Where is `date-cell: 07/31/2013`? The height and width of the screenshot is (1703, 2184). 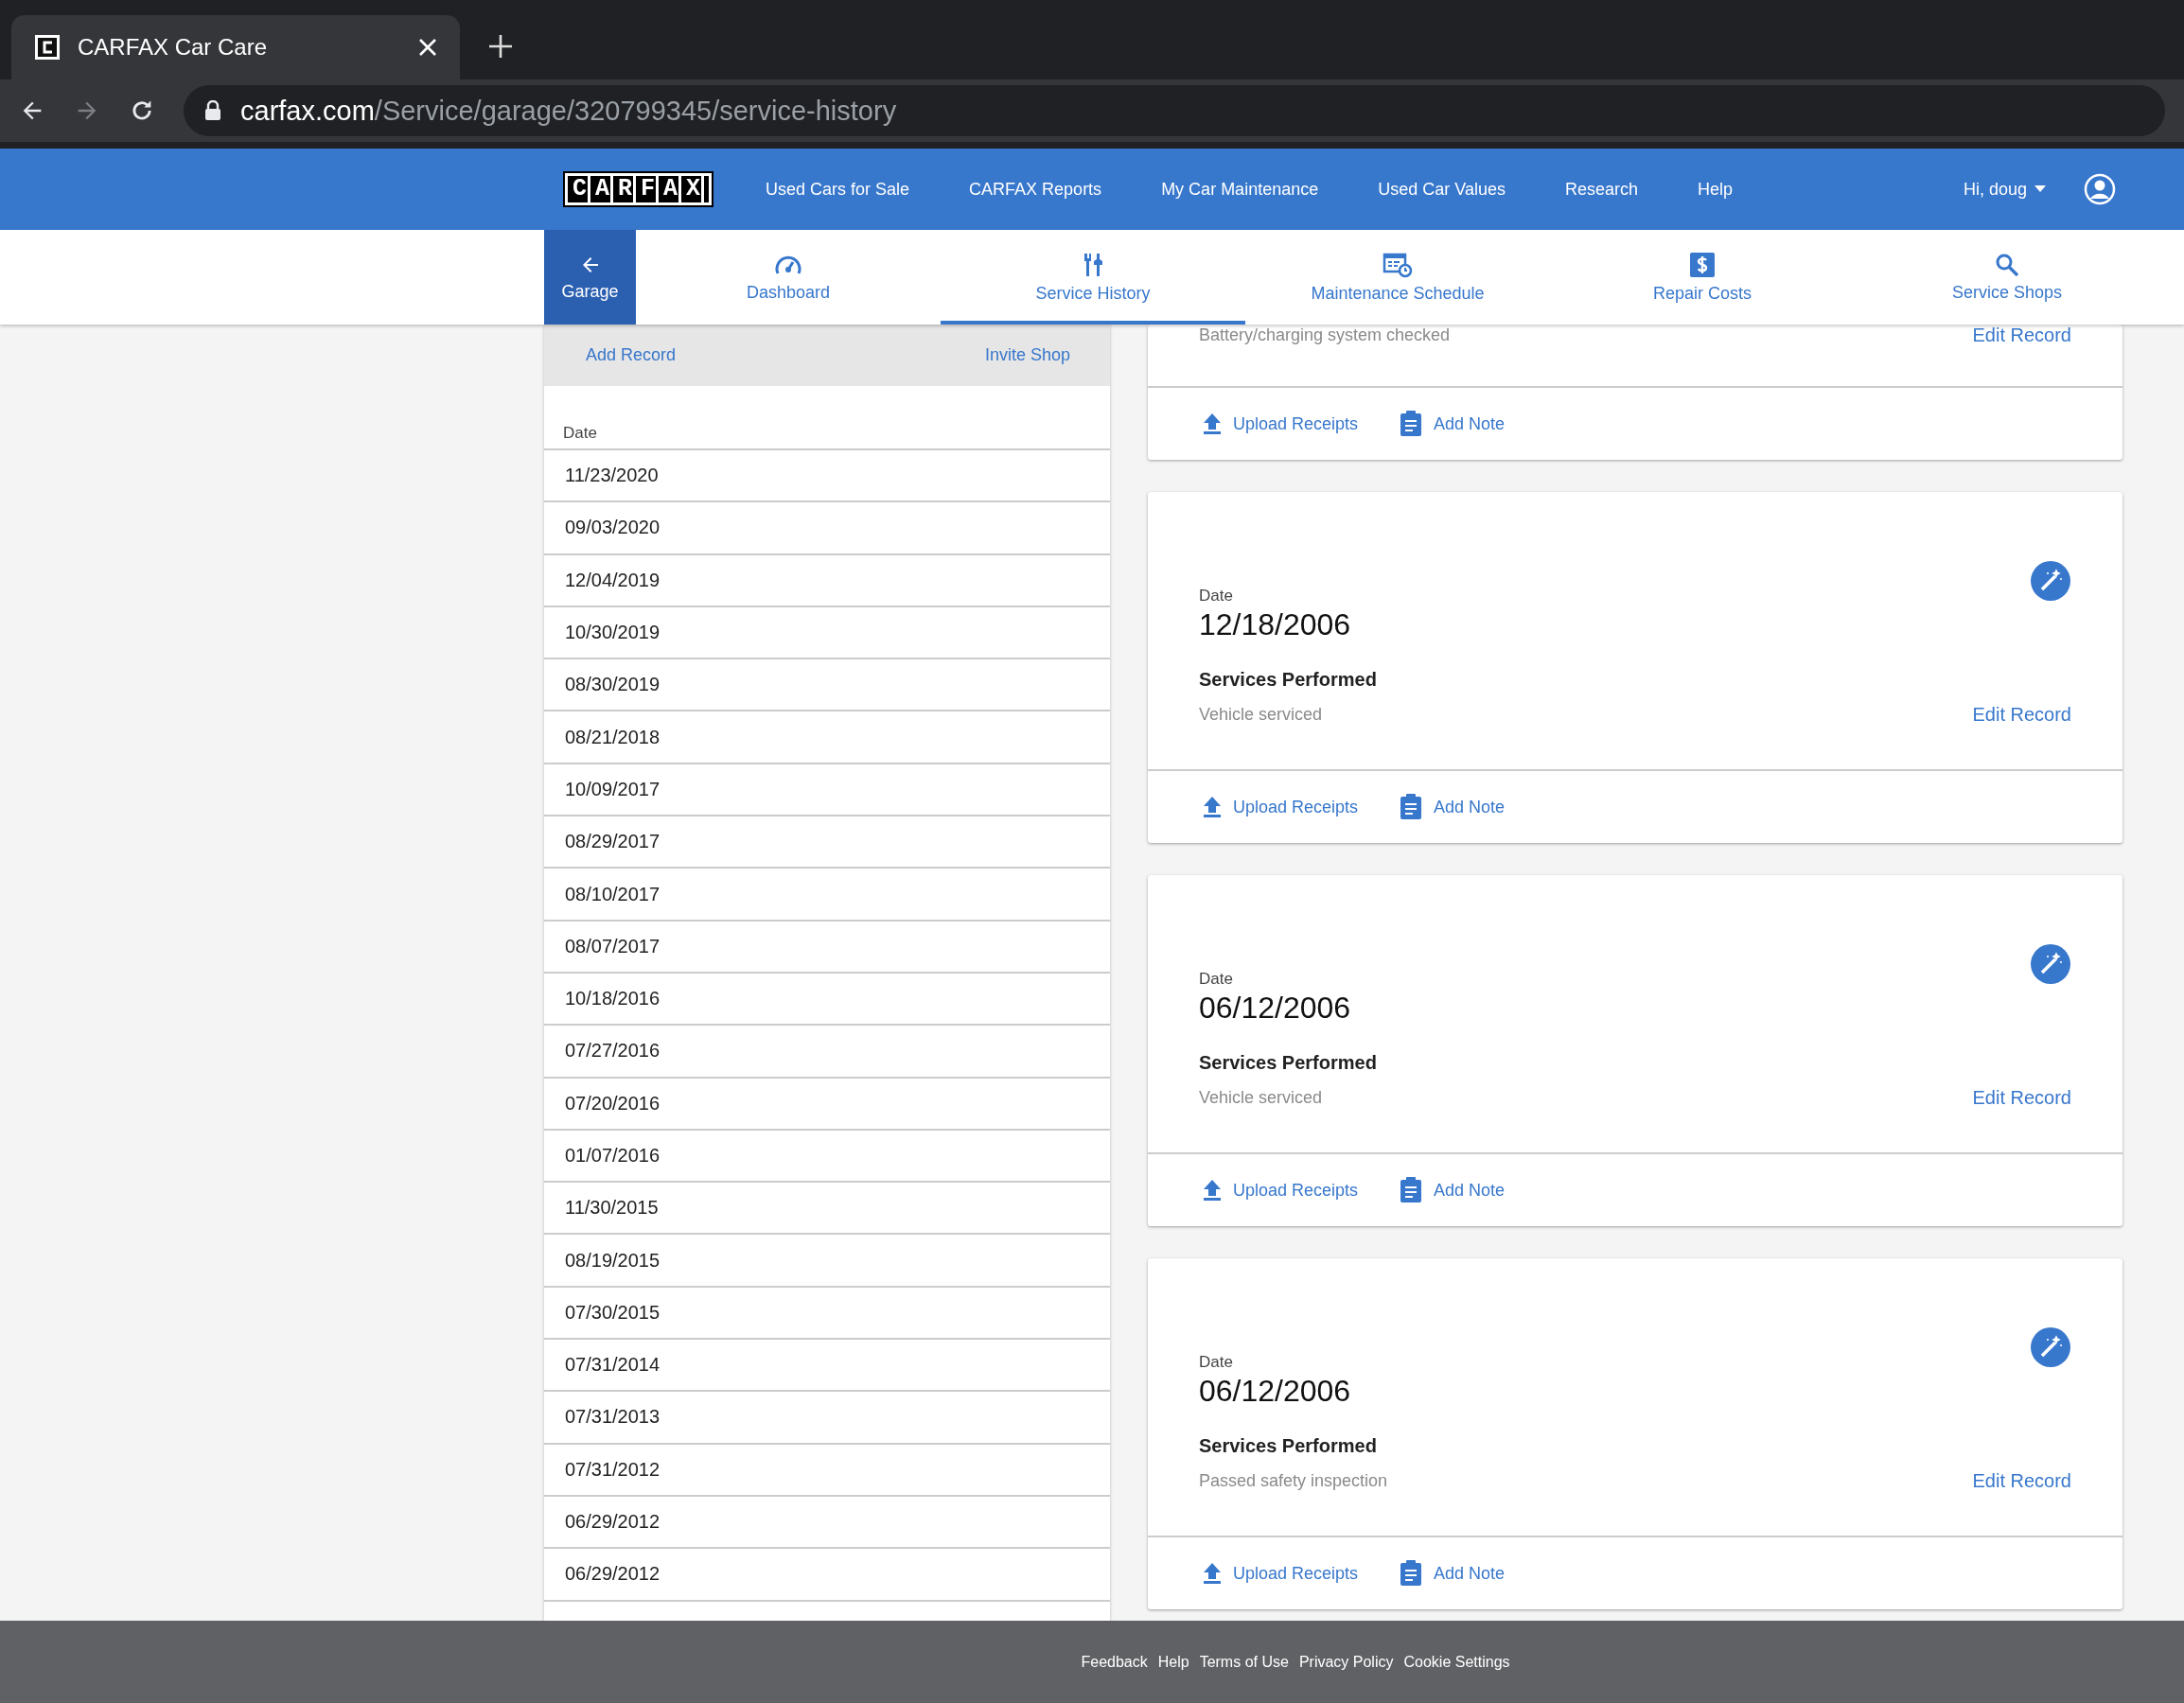
date-cell: 07/31/2013 is located at coordinates (612, 1417).